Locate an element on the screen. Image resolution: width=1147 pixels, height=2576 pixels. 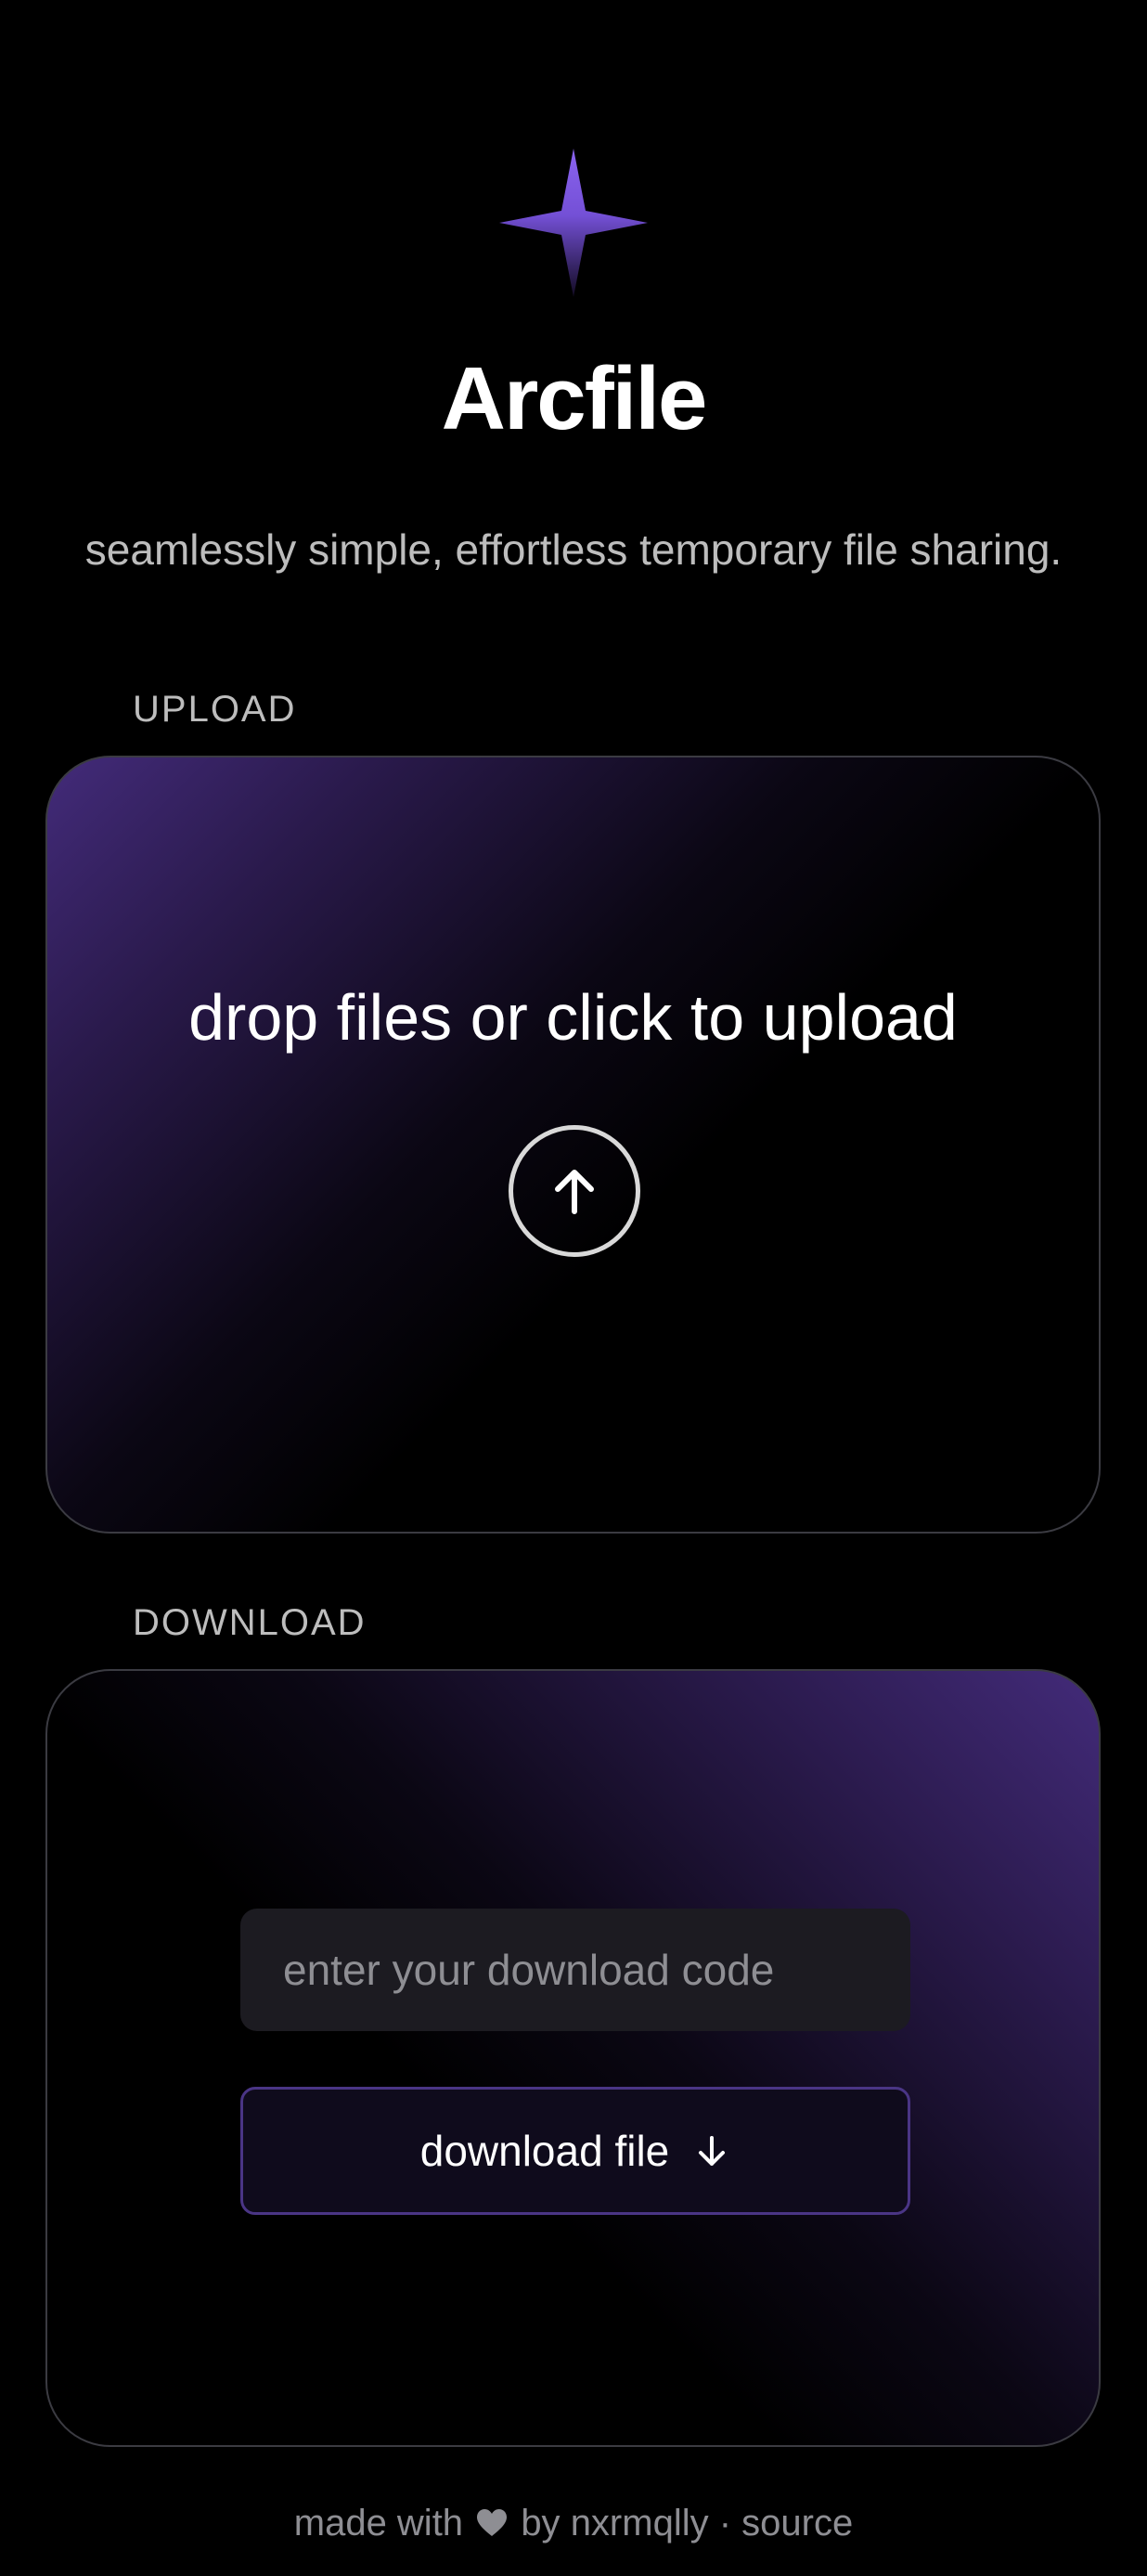
heart-icon is located at coordinates (492, 2522).